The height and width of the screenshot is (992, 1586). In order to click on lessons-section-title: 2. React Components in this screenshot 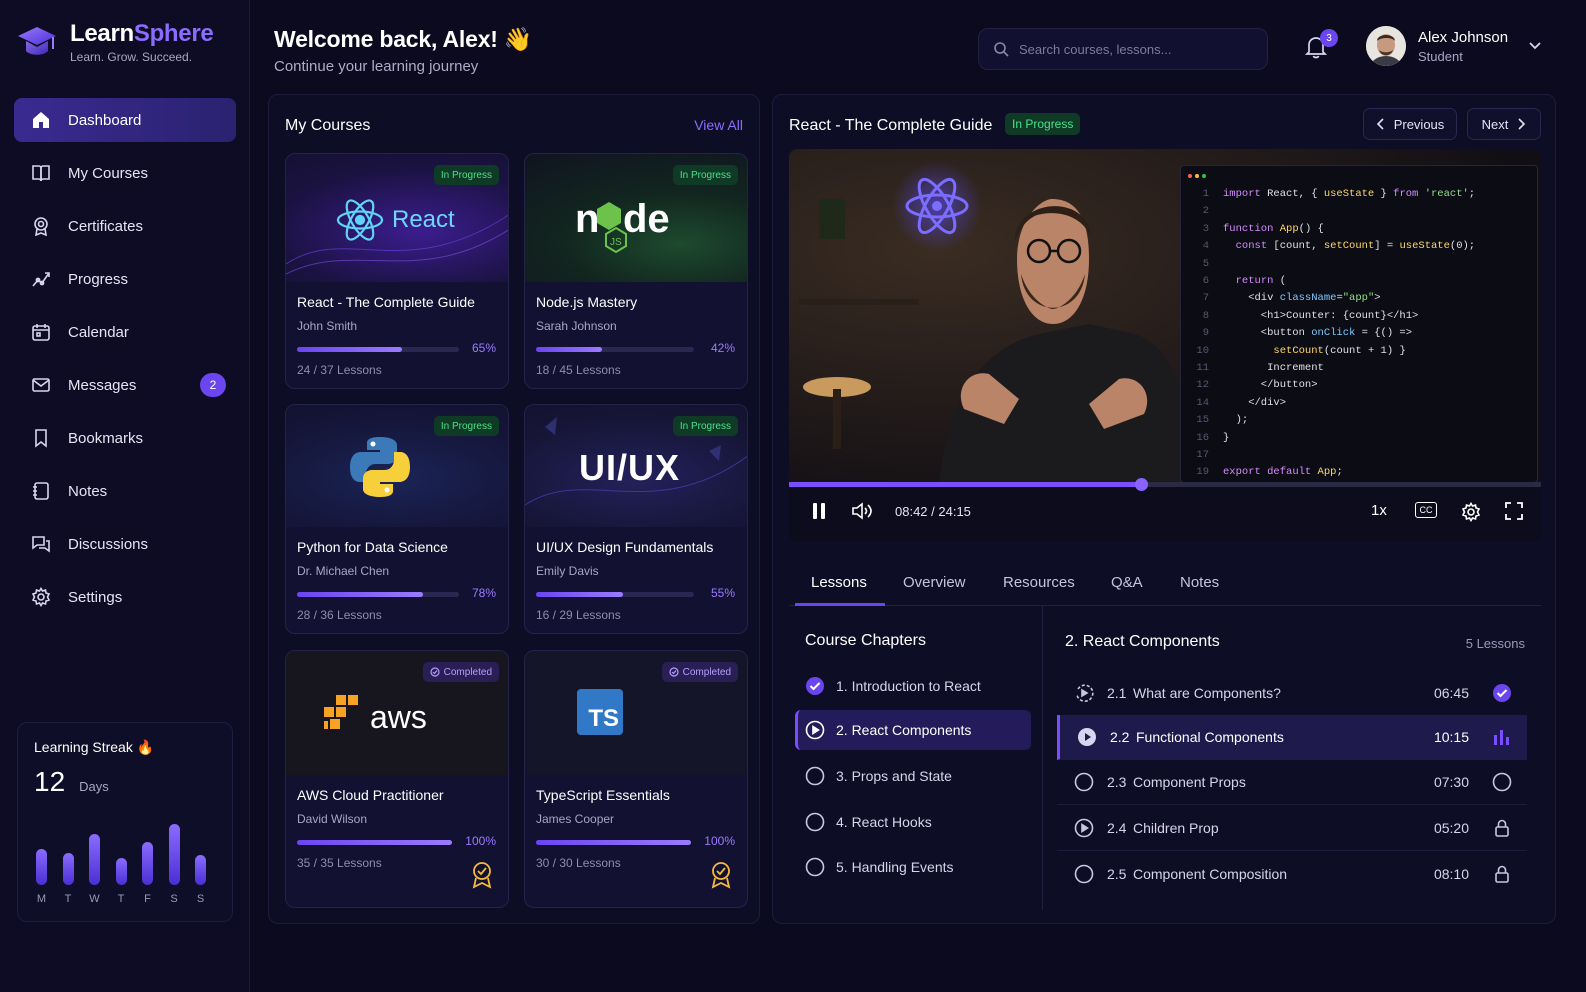, I will do `click(1142, 641)`.